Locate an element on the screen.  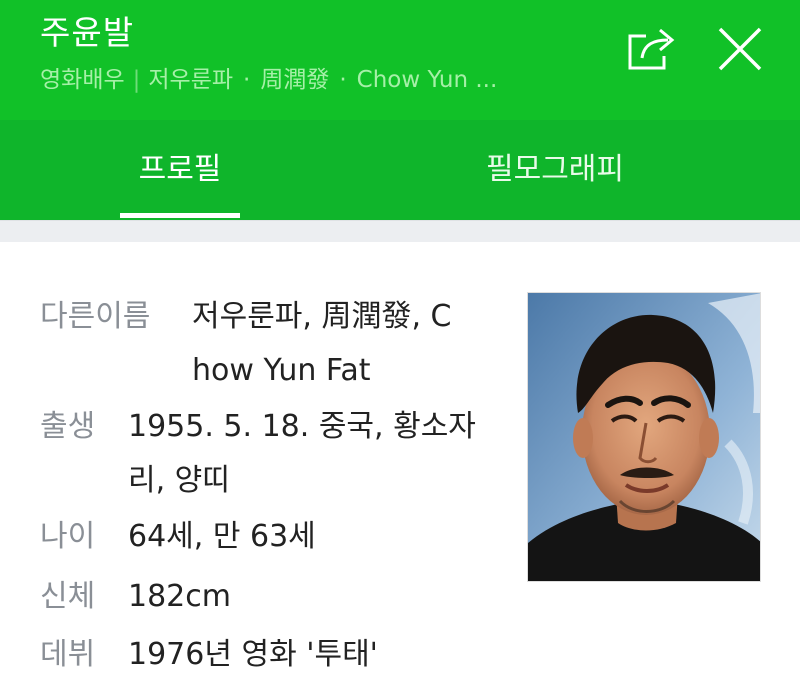
close-icon is located at coordinates (740, 49).